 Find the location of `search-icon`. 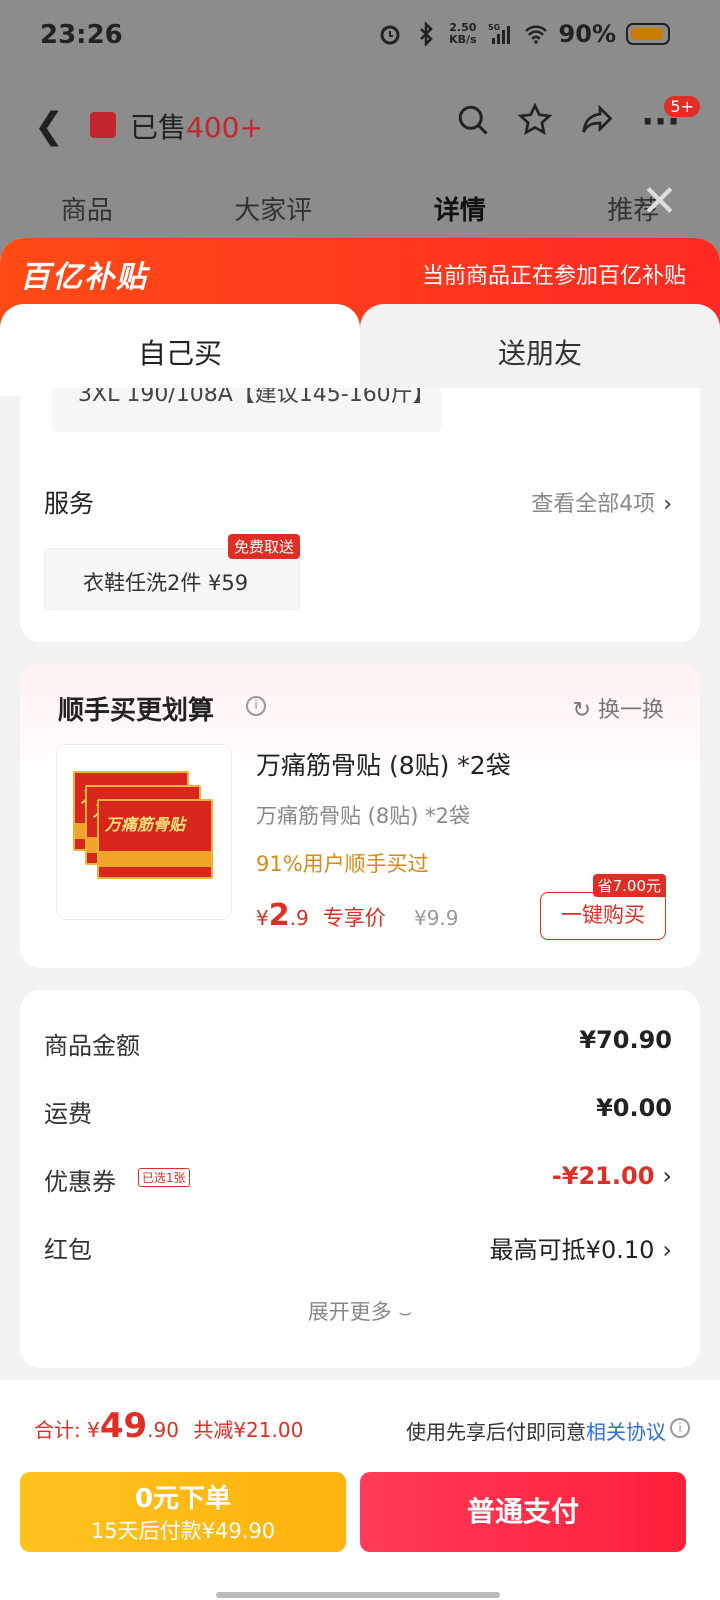

search-icon is located at coordinates (473, 120).